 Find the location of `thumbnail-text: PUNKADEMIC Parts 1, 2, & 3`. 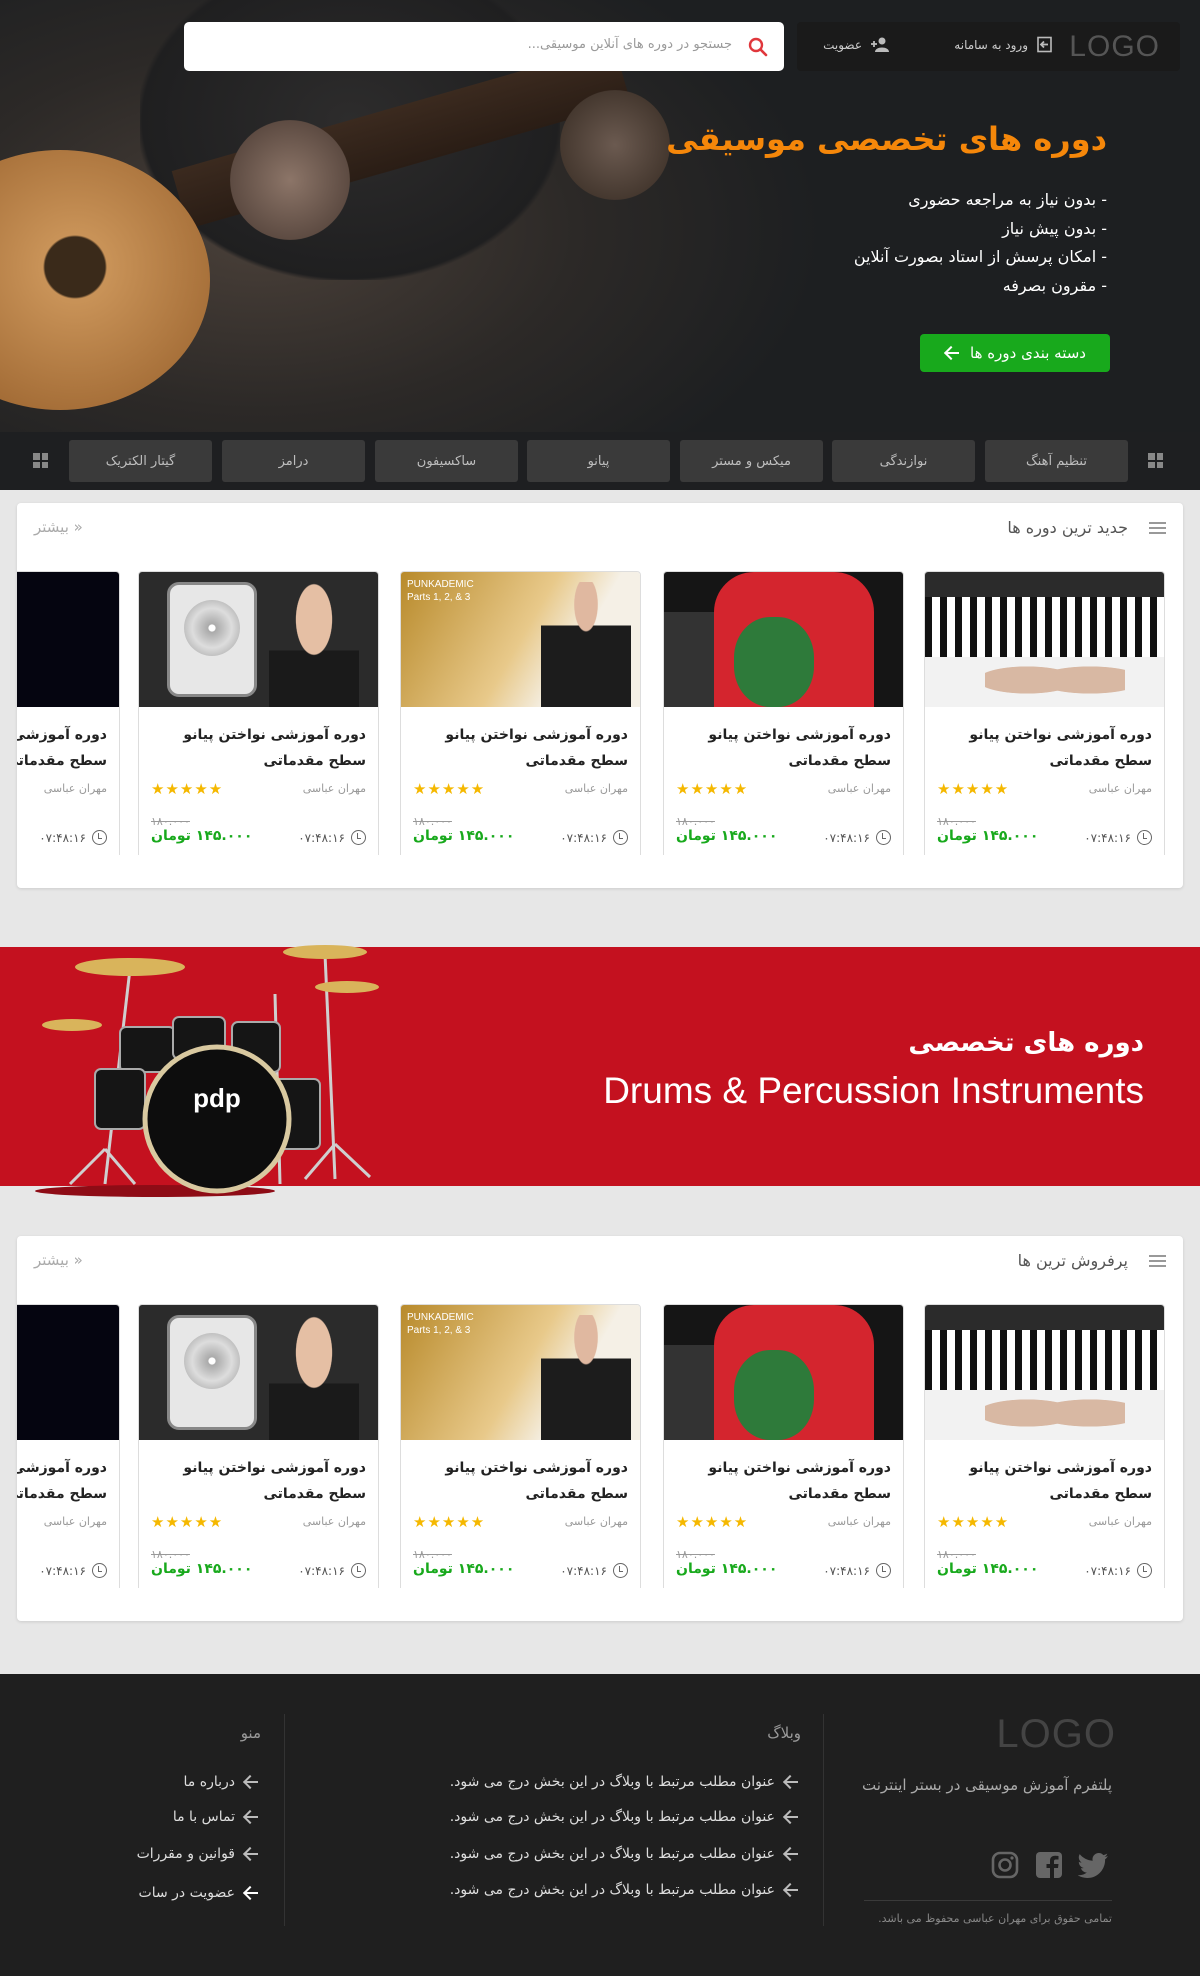

thumbnail-text: PUNKADEMIC Parts 1, 2, & 3 is located at coordinates (440, 591).